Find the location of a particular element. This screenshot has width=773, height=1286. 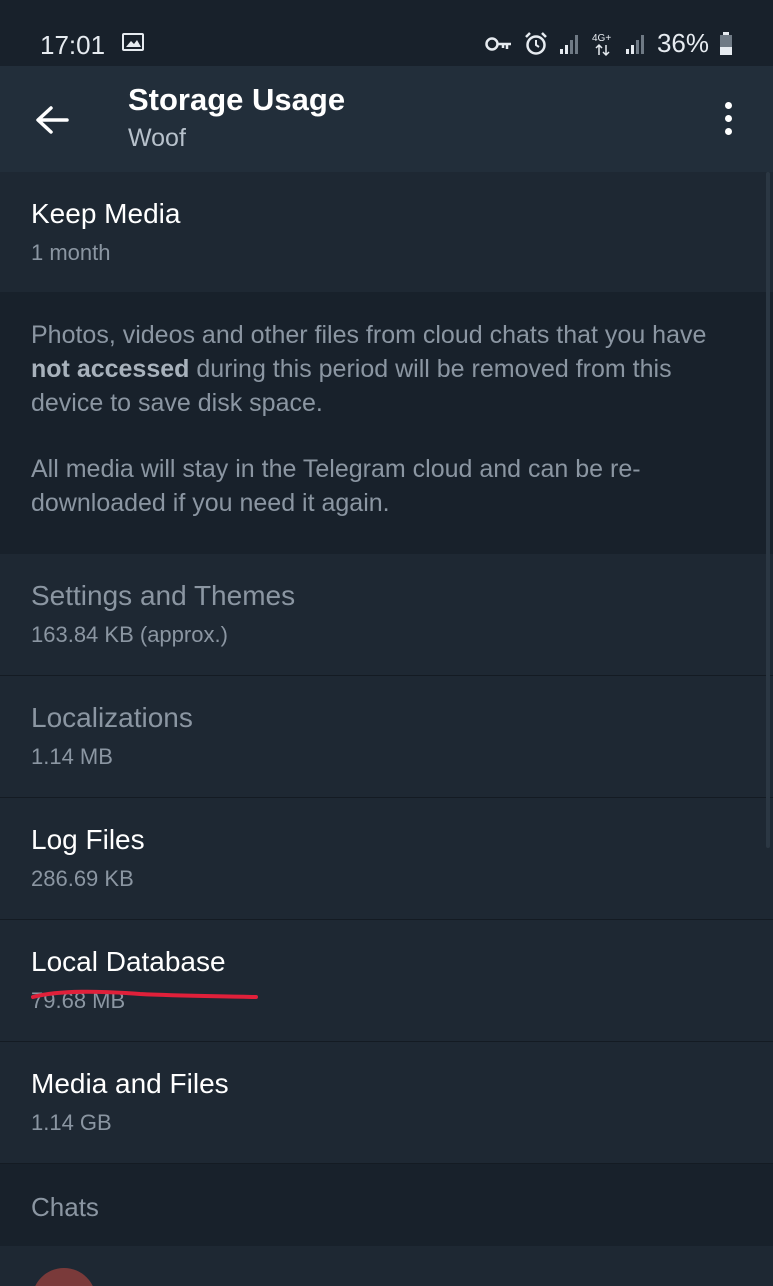

keep-media-title: Keep Media is located at coordinates (106, 213).